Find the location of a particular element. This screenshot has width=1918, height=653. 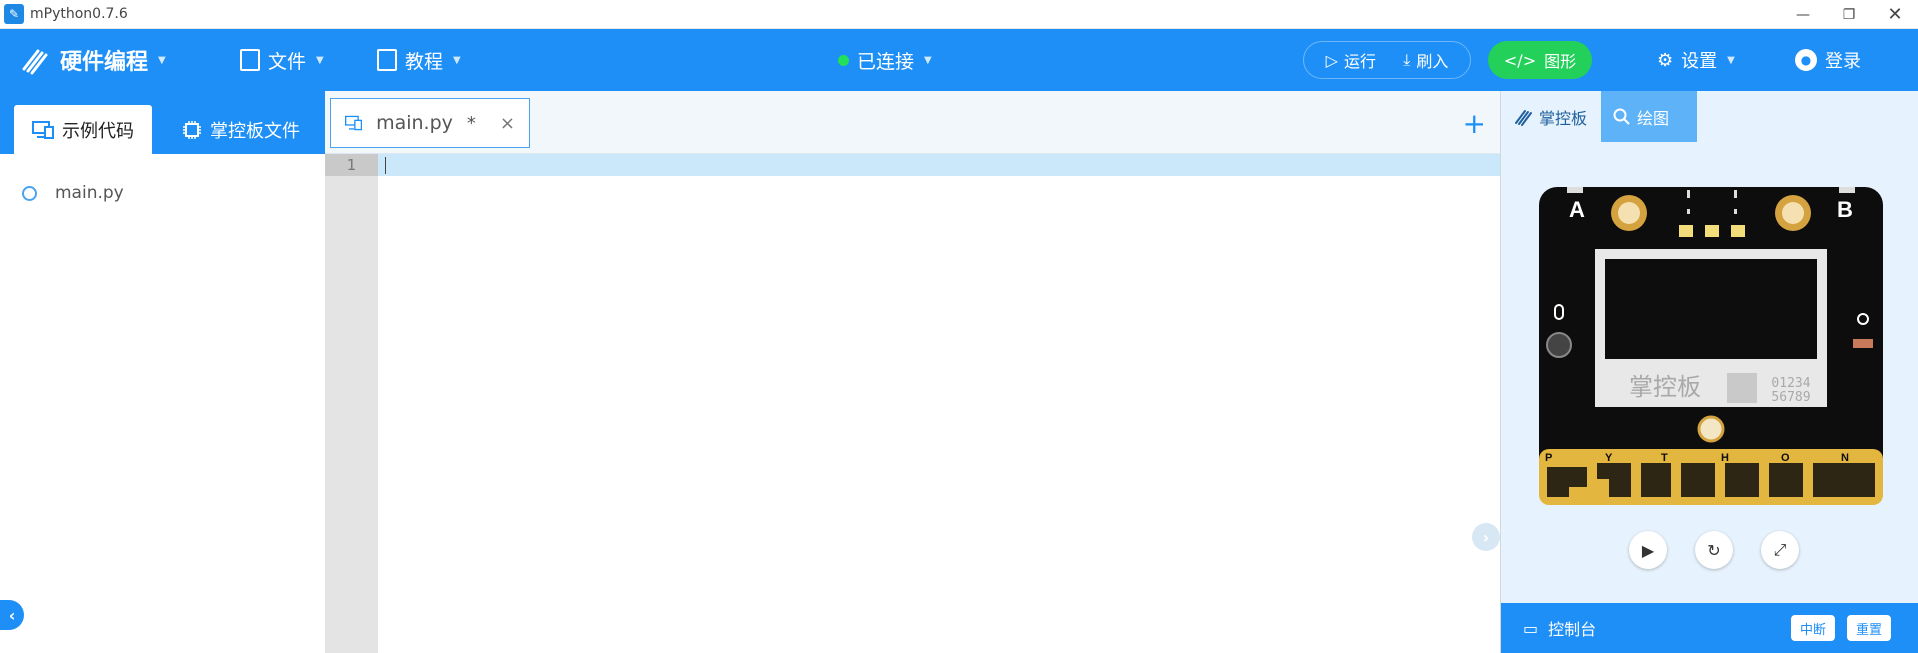

tab-board-files: 掌控板文件 is located at coordinates (241, 129).